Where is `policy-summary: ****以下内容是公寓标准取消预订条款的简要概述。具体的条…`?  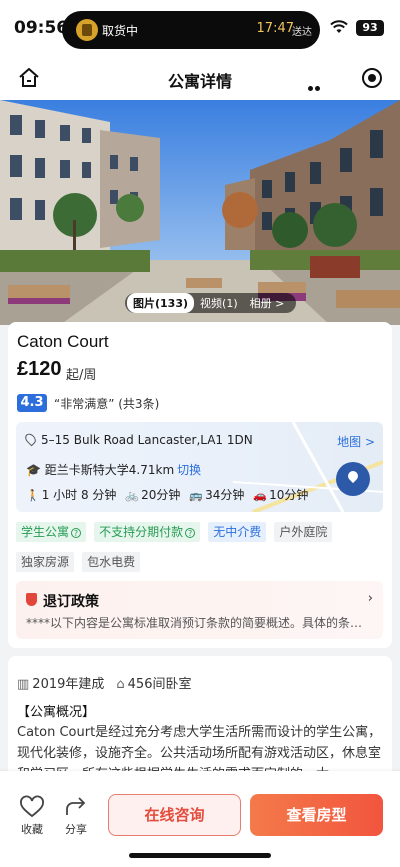
policy-summary: ****以下内容是公寓标准取消预订条款的简要概述。具体的条… is located at coordinates (194, 623).